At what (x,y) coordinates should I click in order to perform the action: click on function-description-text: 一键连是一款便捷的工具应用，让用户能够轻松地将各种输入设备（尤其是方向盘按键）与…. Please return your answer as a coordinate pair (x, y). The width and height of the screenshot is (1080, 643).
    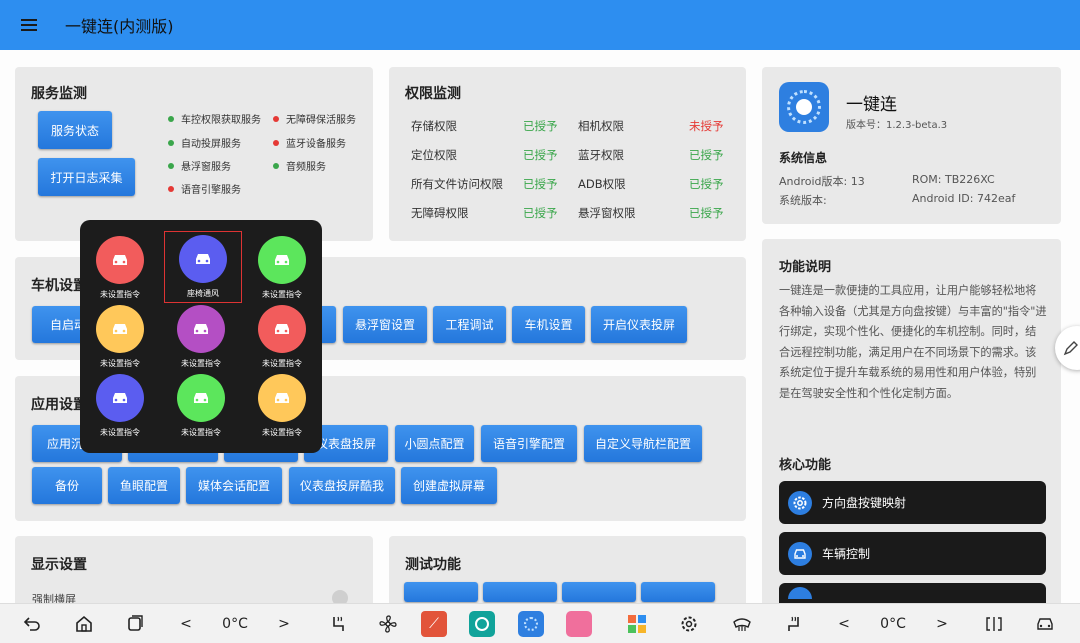
    Looking at the image, I should click on (913, 342).